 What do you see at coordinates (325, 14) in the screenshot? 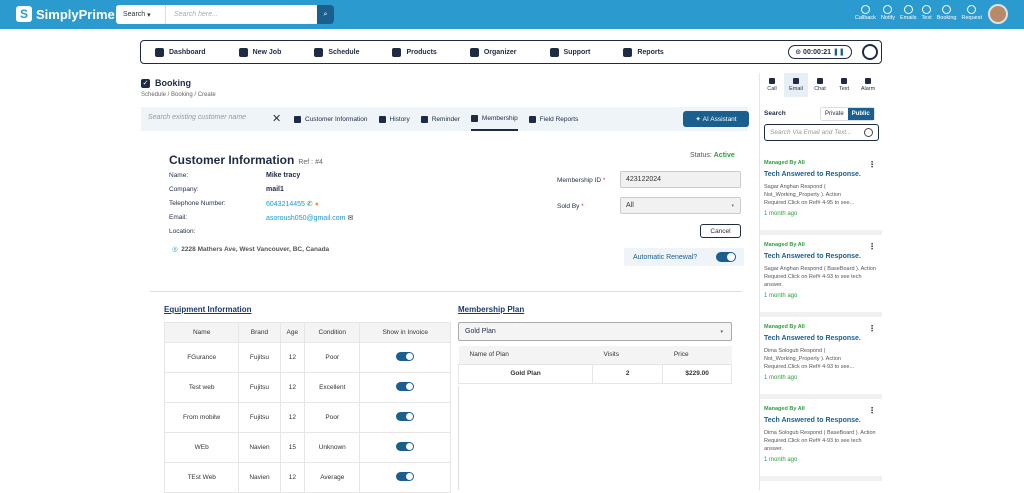
I see `search-button: ⌕` at bounding box center [325, 14].